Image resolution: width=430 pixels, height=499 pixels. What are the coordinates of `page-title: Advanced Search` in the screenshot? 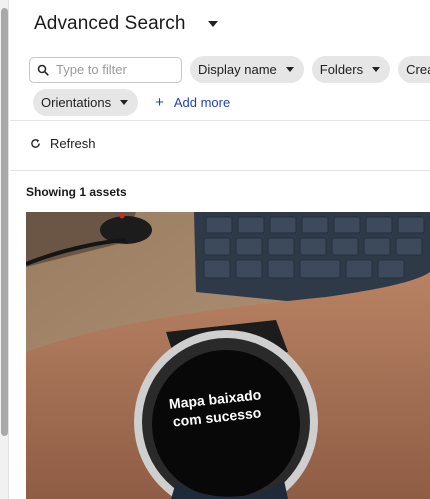 It's located at (110, 23).